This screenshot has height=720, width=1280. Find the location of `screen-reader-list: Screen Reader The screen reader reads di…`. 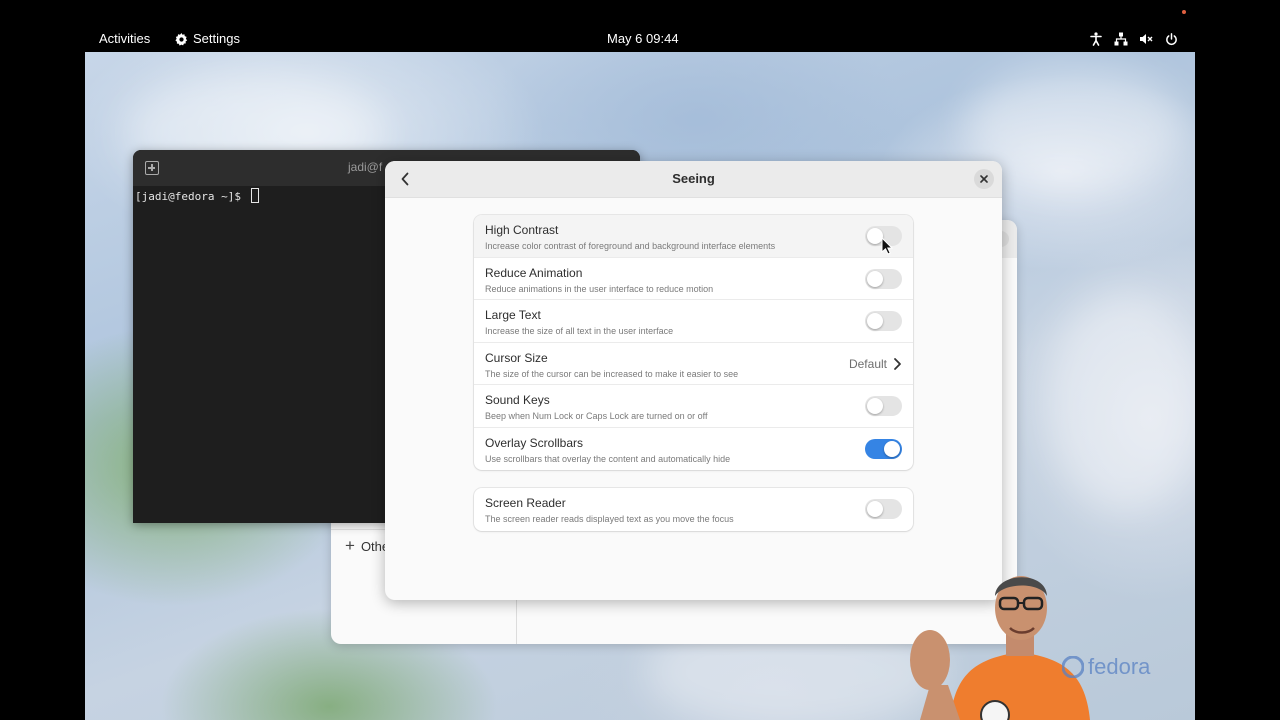

screen-reader-list: Screen Reader The screen reader reads di… is located at coordinates (693, 509).